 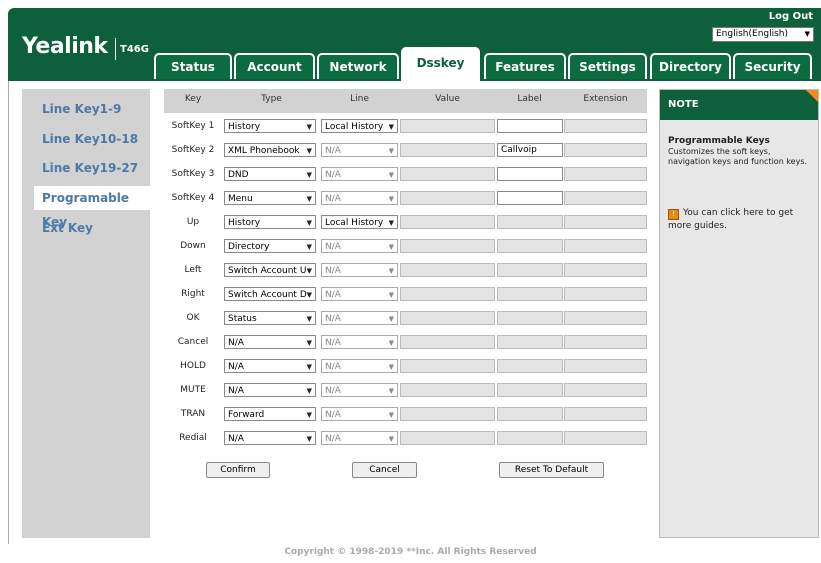 I want to click on table-row: Redial N/A ▼ N/A ▼, so click(x=405, y=439).